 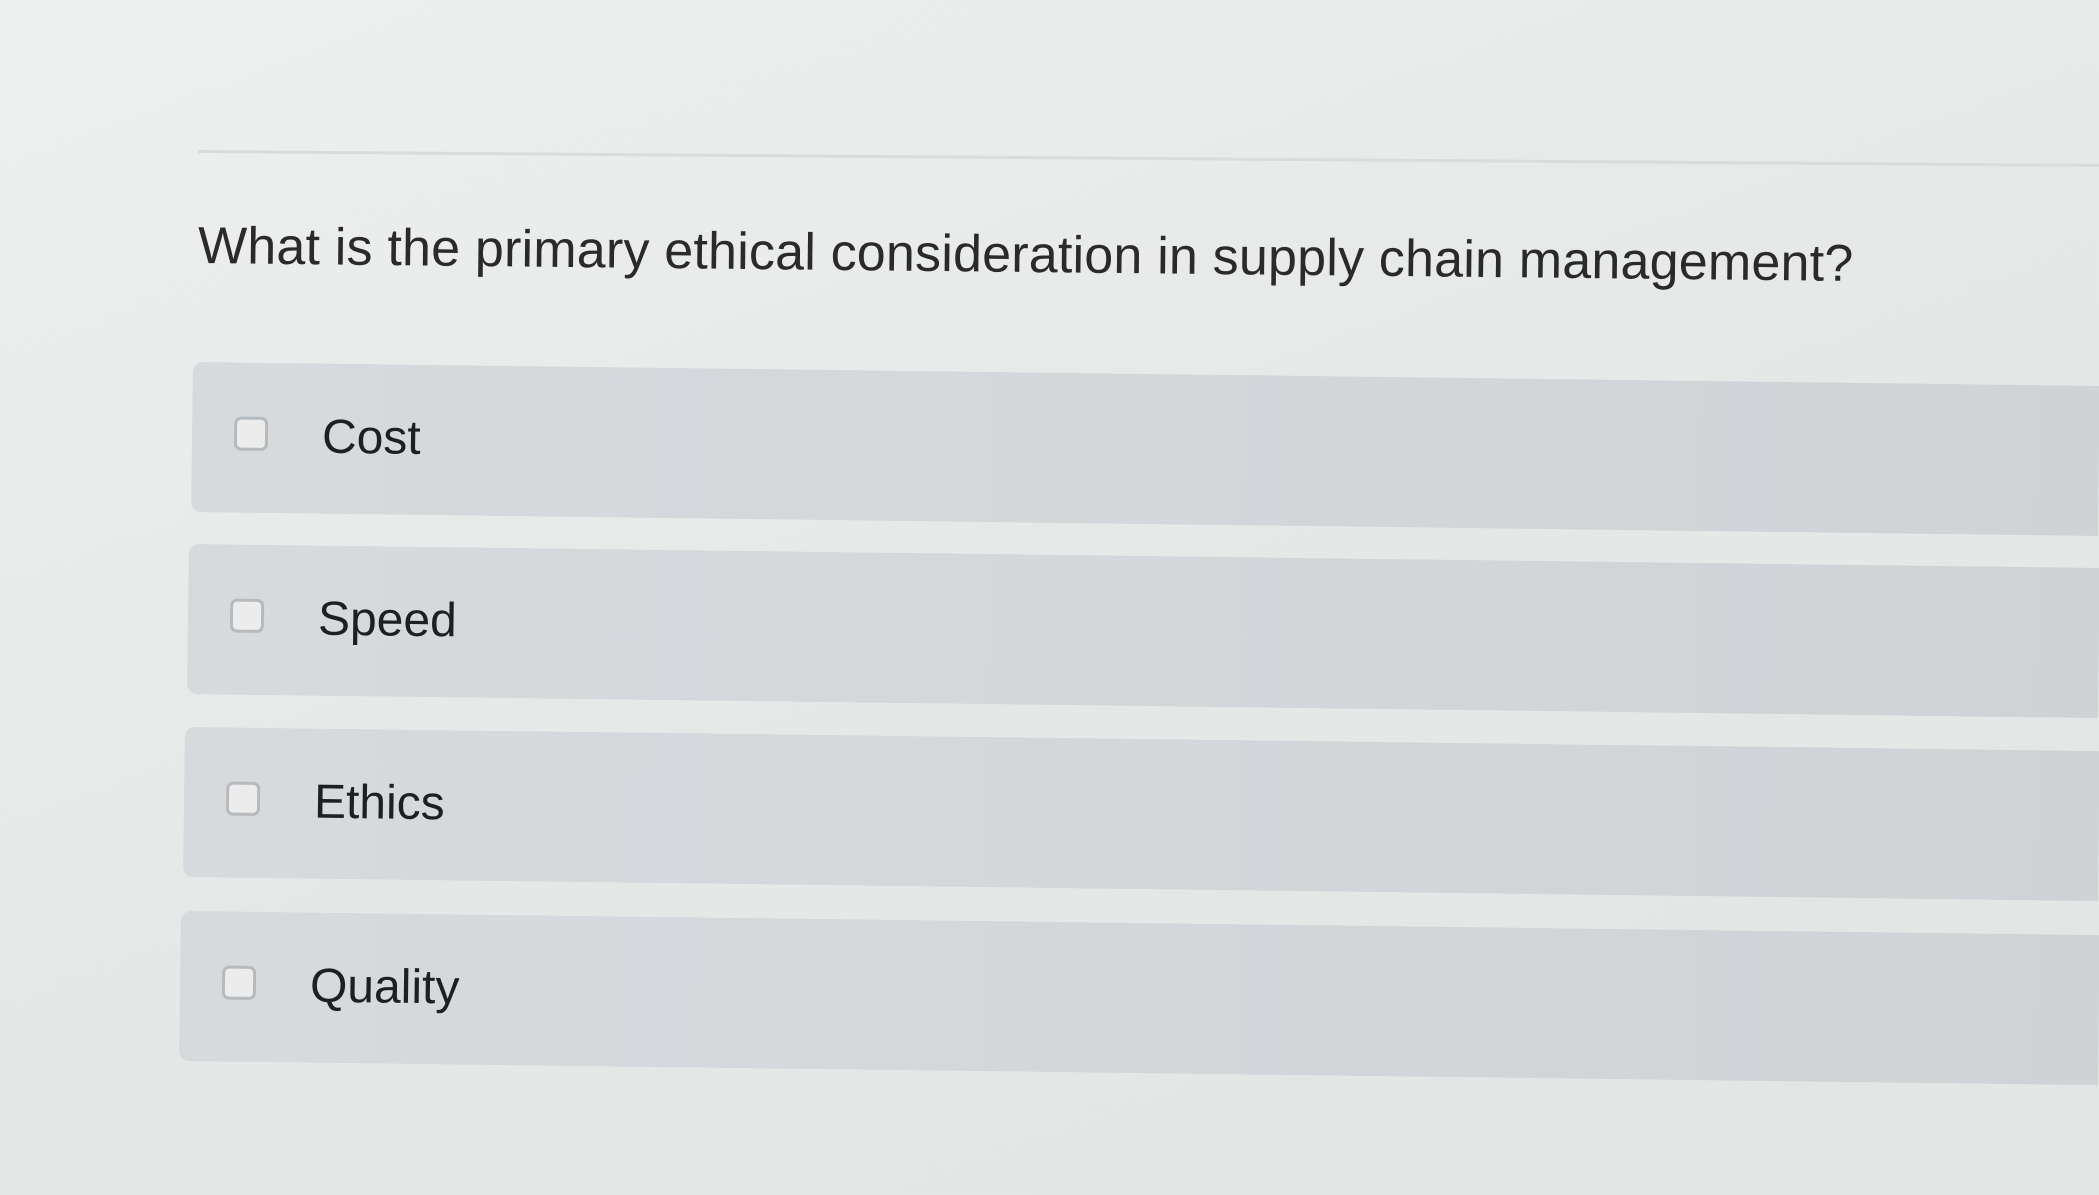 What do you see at coordinates (387, 620) in the screenshot?
I see `option-label: Speed` at bounding box center [387, 620].